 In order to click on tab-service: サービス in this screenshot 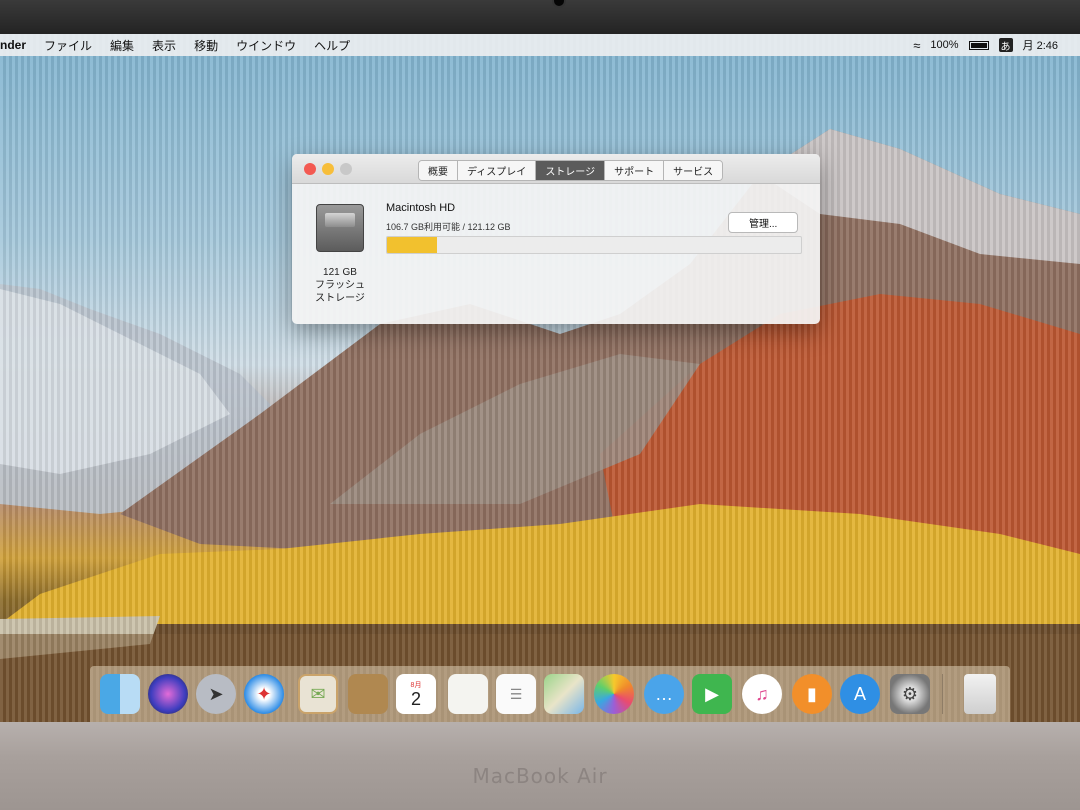, I will do `click(693, 170)`.